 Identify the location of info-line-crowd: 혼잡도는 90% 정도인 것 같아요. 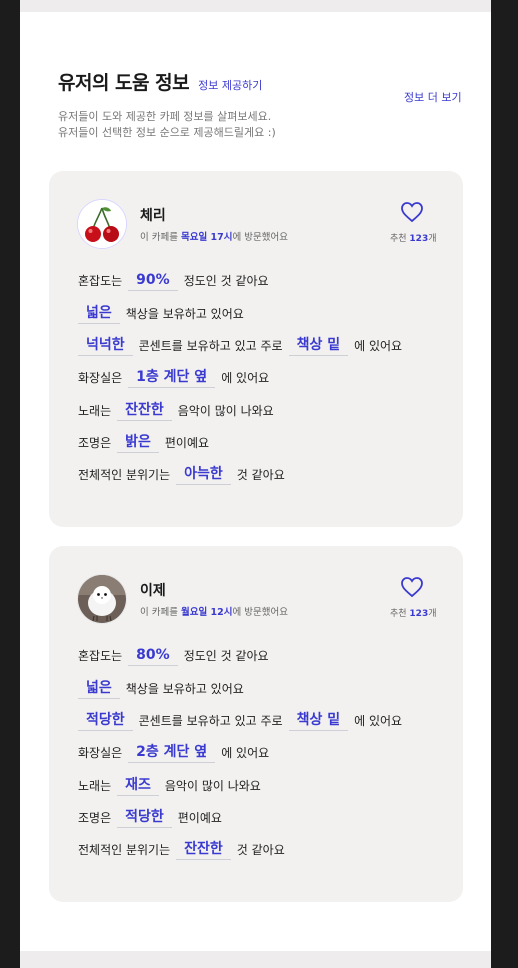
(173, 281).